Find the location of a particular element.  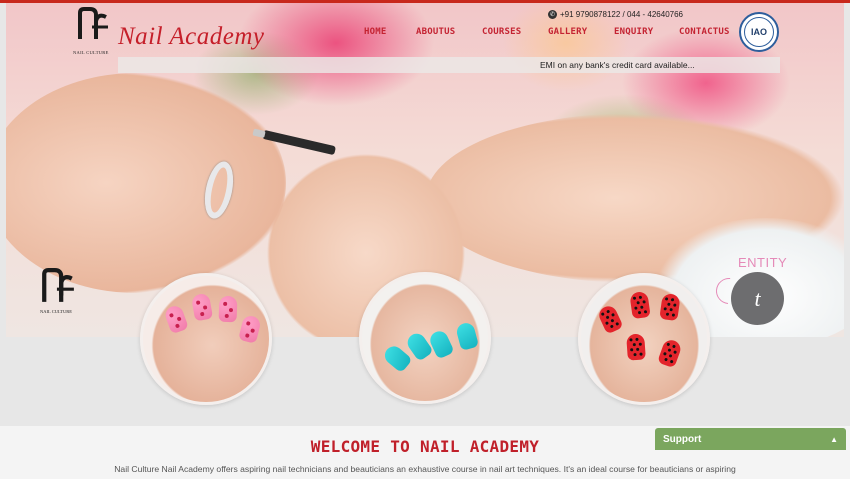

logo-tagline: NAIL CULTURE is located at coordinates (91, 52).